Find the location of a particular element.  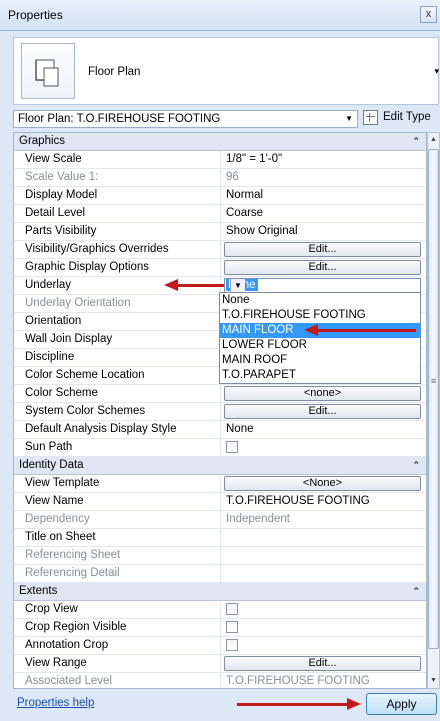

dropdown-option: T.O.FIREHOUSE FOOTING is located at coordinates (320, 315).